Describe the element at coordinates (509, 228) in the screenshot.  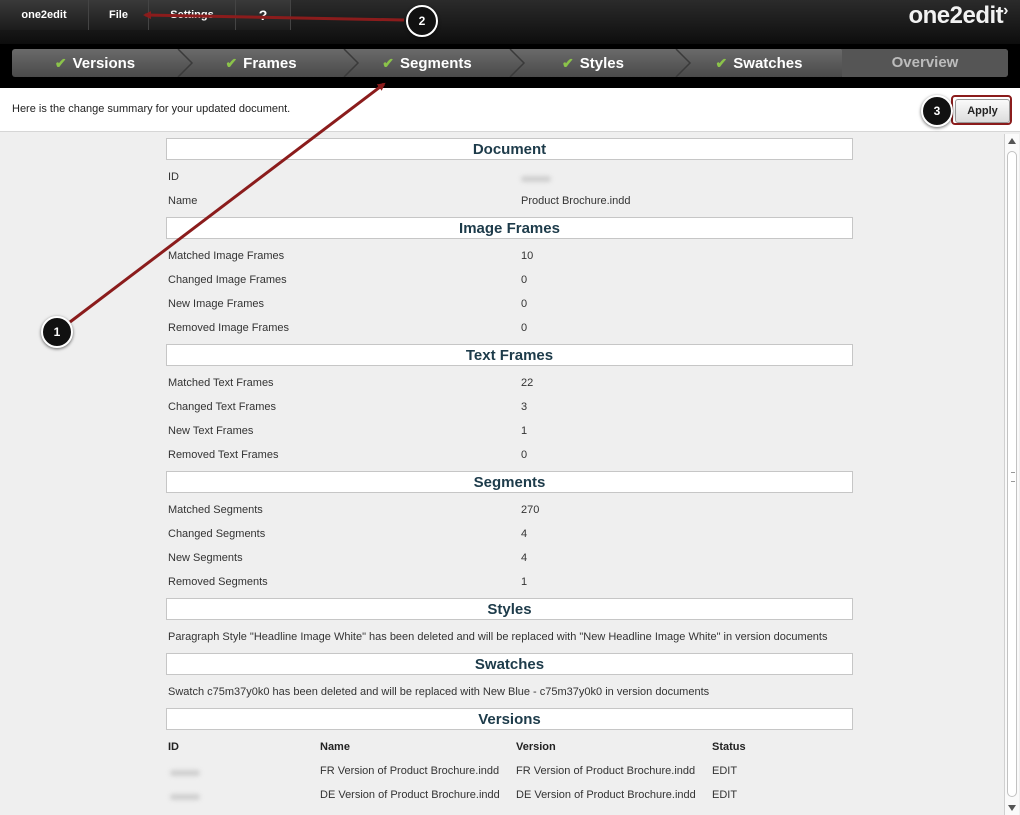
I see `section-image-frames-title: Image Frames` at that location.